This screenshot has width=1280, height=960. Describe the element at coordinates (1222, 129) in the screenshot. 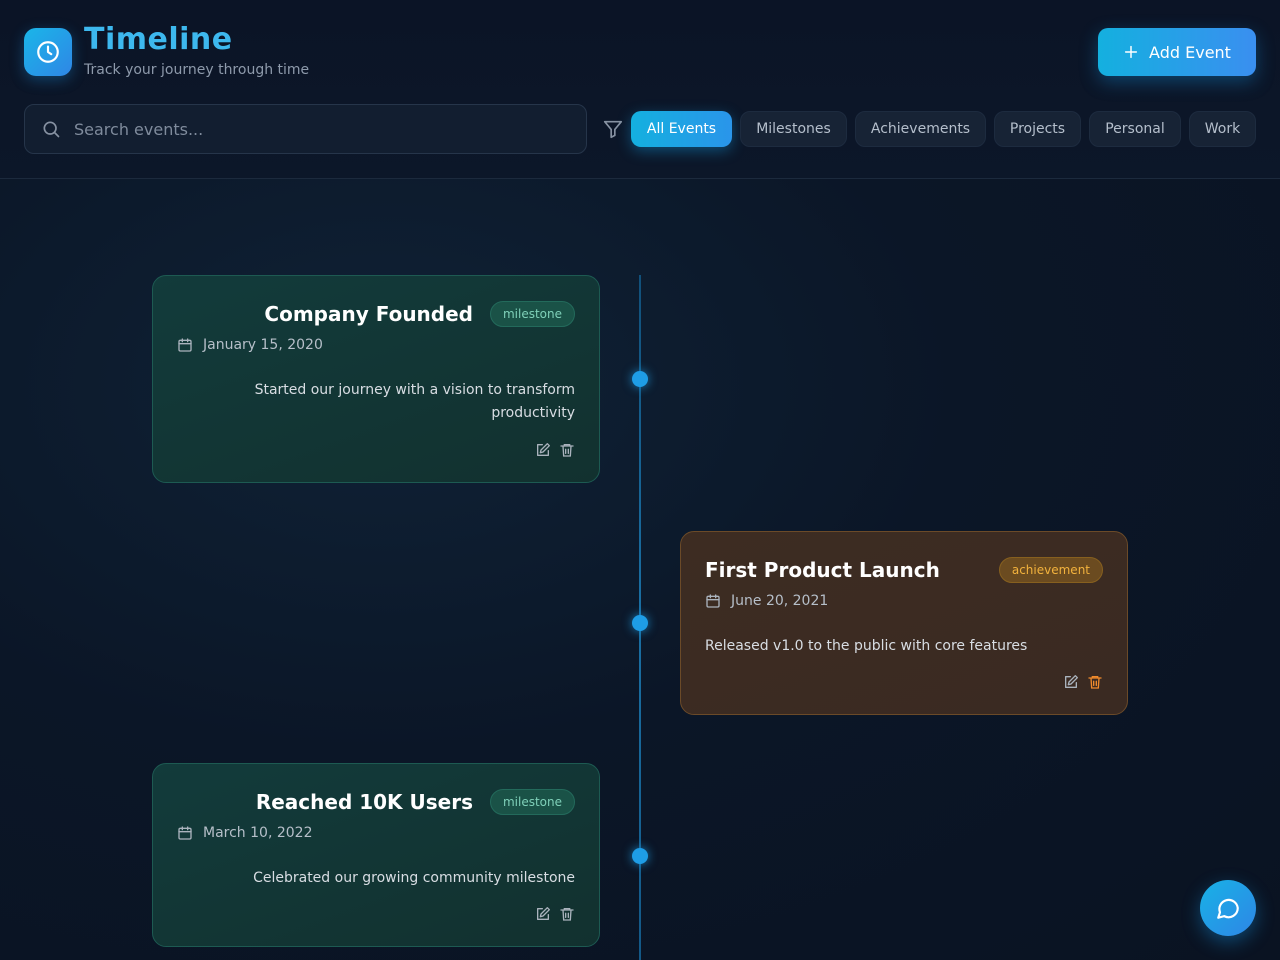

I see `filter-chip-work: Work` at that location.